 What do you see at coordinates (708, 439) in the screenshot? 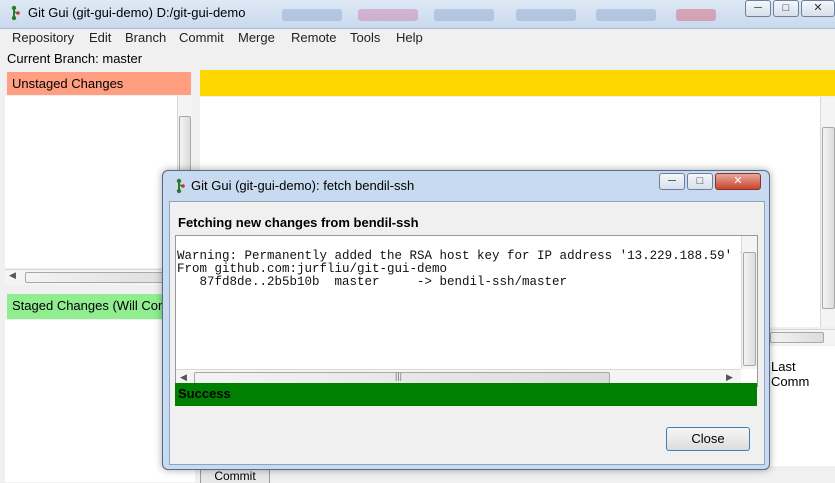
I see `close-button: Close` at bounding box center [708, 439].